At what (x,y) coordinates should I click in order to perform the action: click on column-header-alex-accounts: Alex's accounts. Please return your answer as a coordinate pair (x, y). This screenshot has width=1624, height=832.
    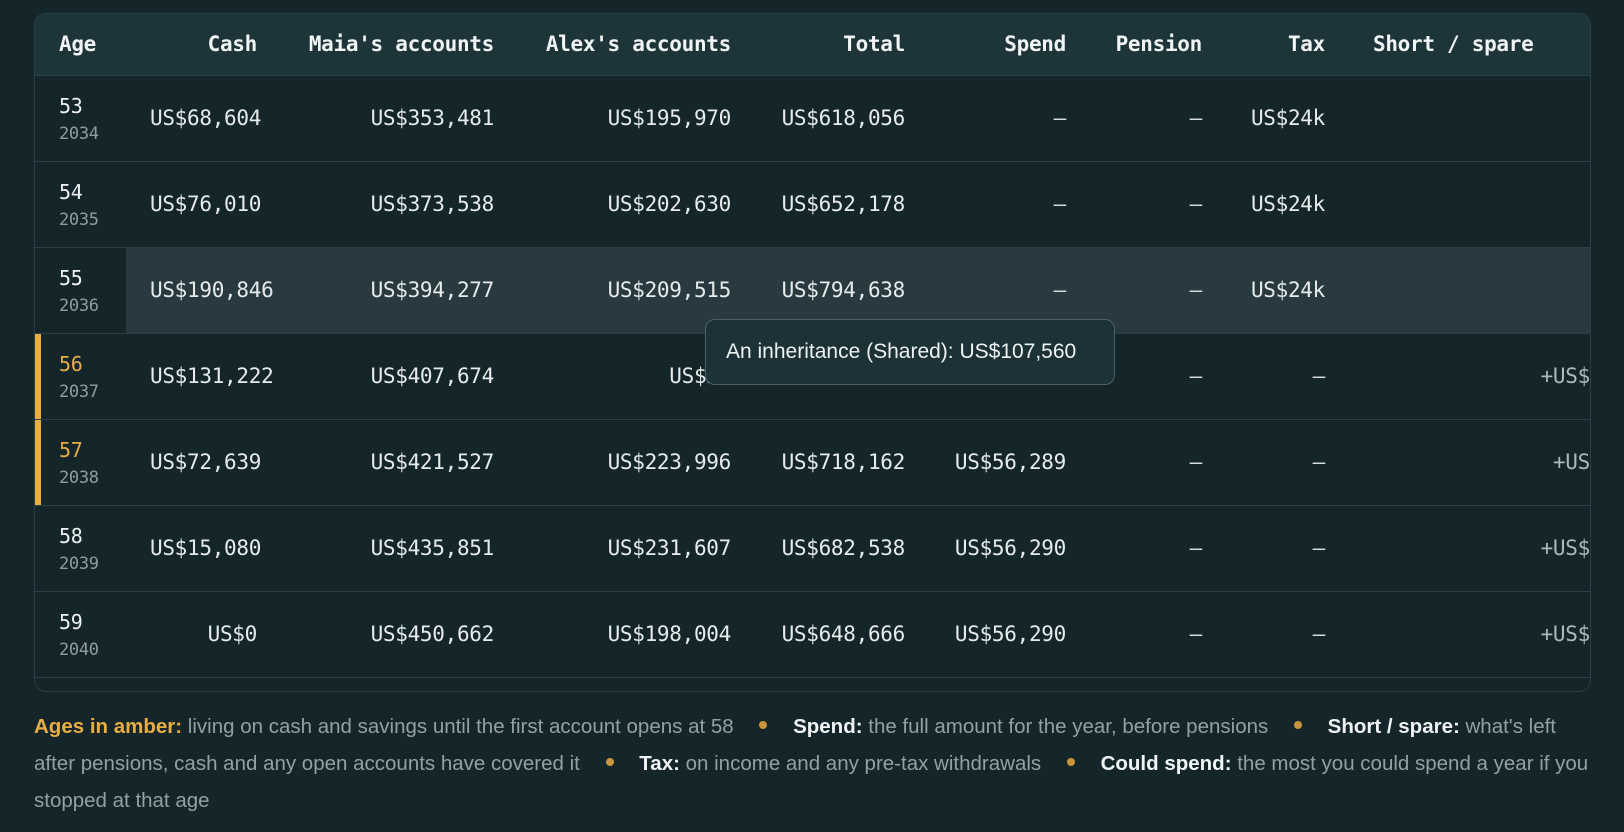
    Looking at the image, I should click on (636, 44).